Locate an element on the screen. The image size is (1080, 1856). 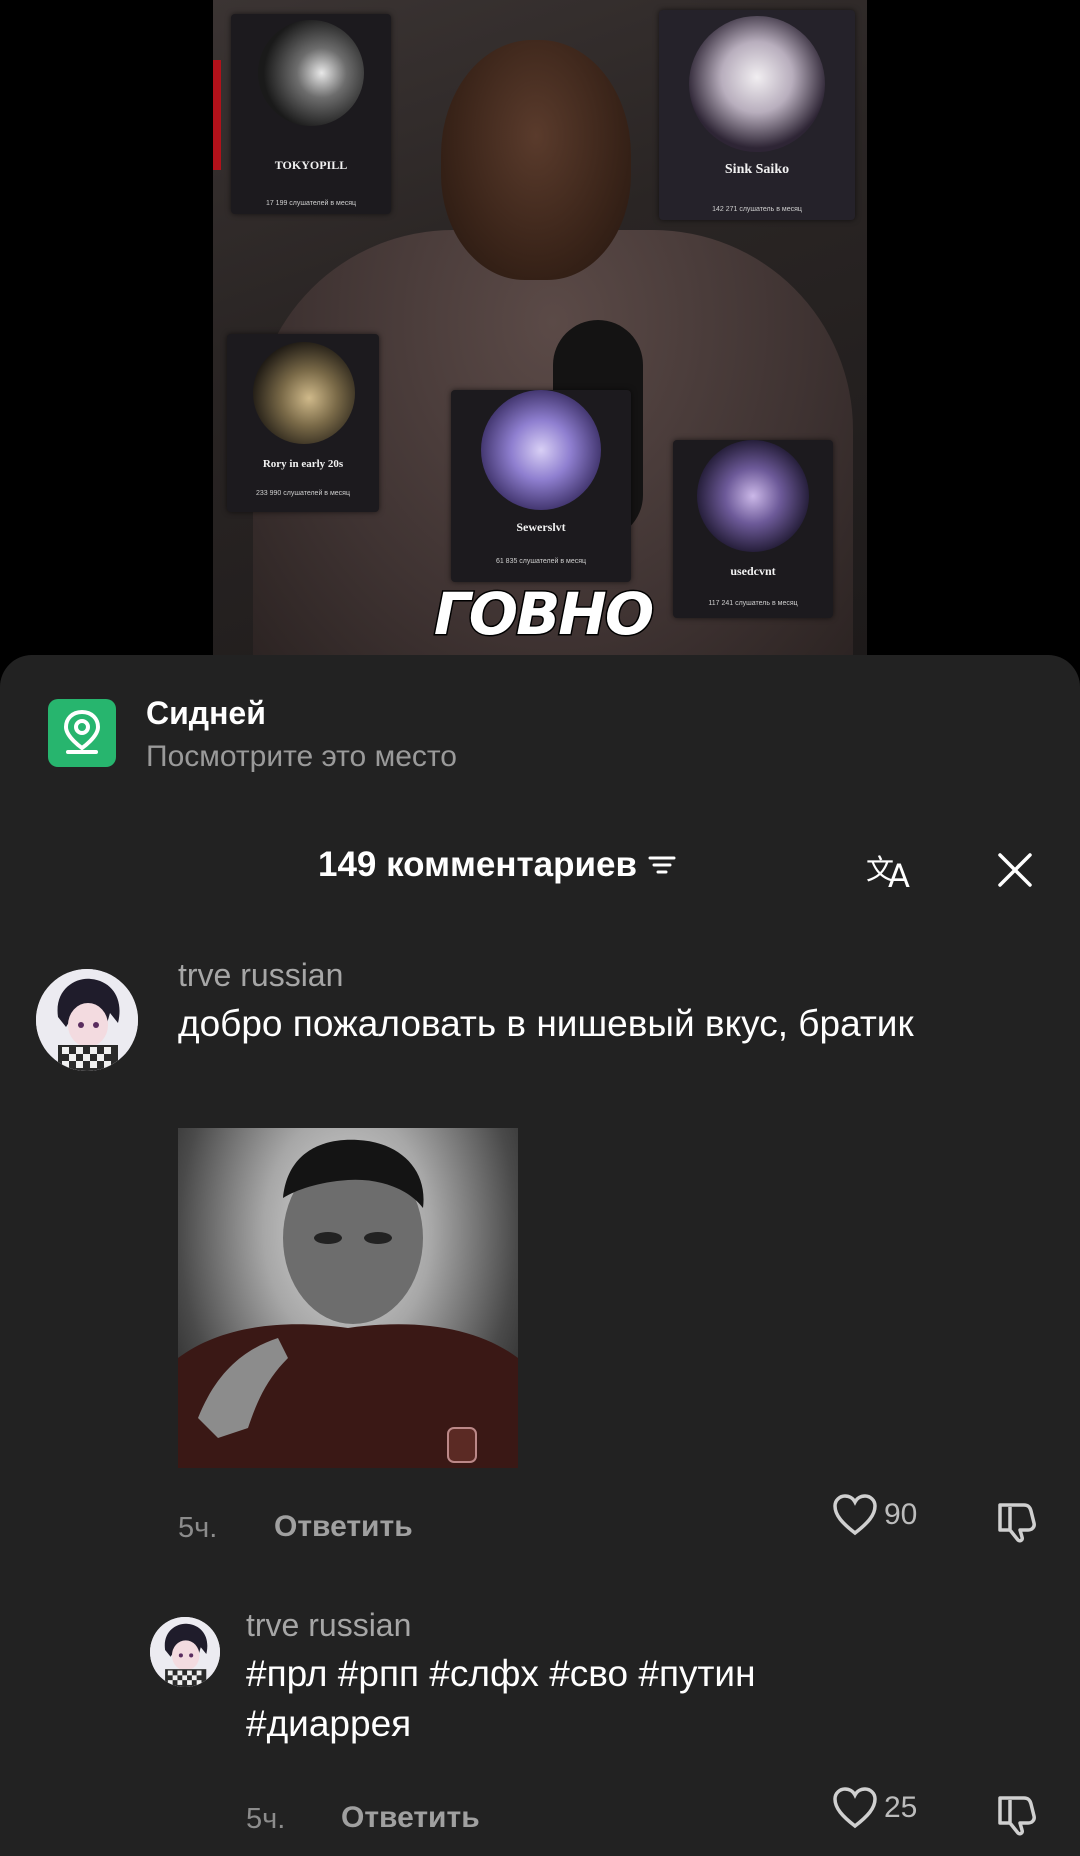
red-accent is located at coordinates (217, 115).